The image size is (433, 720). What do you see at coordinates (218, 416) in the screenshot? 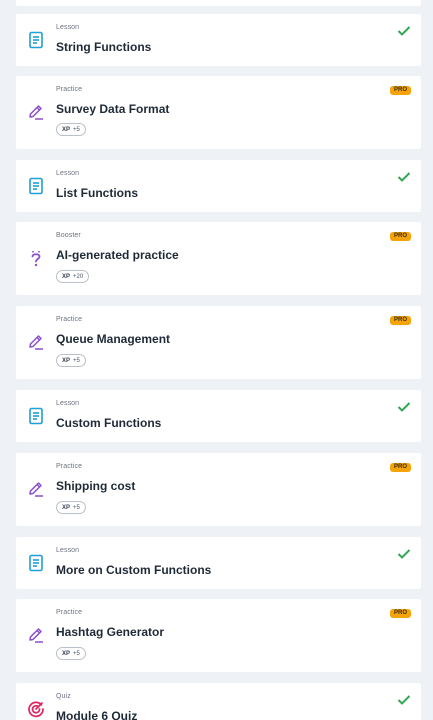
I see `list-item-custom-functions: Lesson Custom Functions` at bounding box center [218, 416].